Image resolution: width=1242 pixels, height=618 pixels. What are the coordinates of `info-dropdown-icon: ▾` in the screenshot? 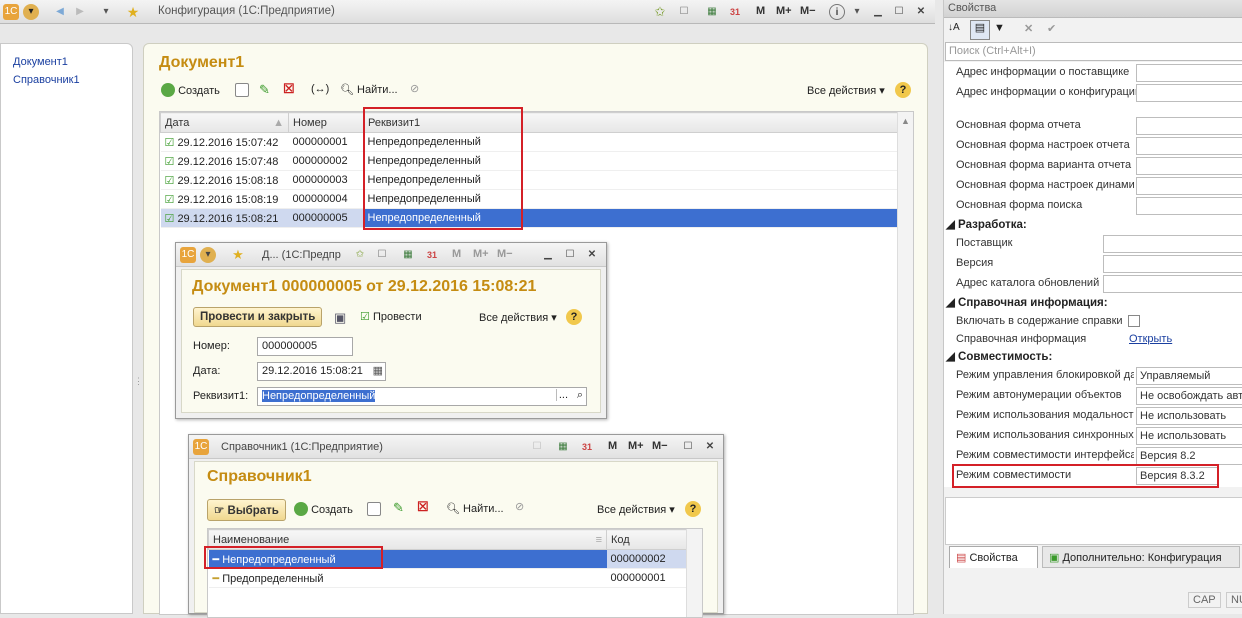 It's located at (857, 12).